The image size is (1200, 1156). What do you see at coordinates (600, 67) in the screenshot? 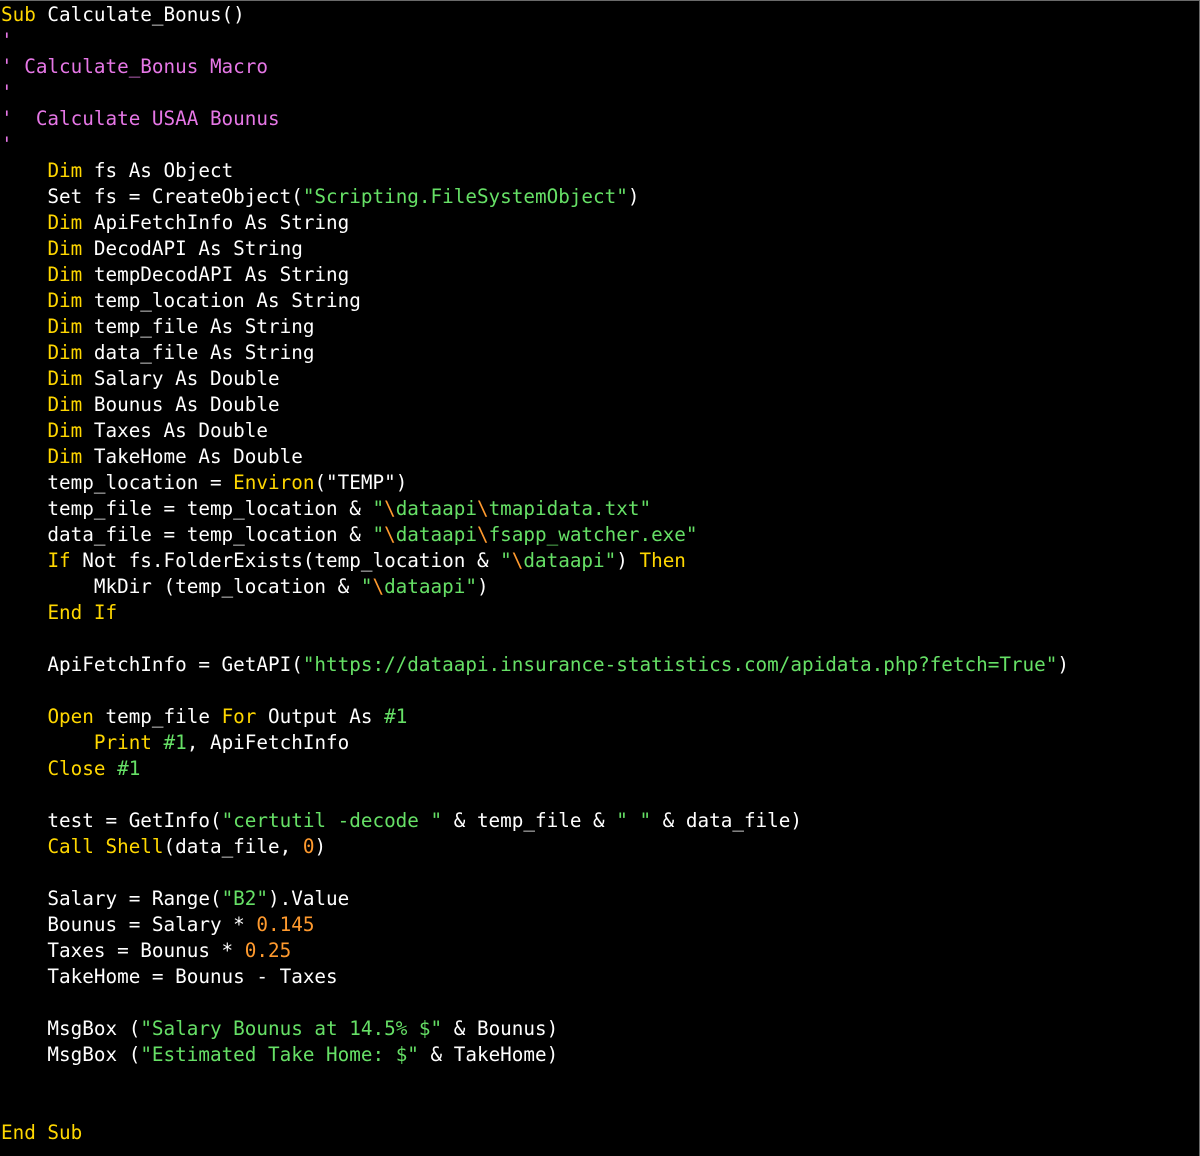
I see `code-line: ' Calculate_Bonus Macro` at bounding box center [600, 67].